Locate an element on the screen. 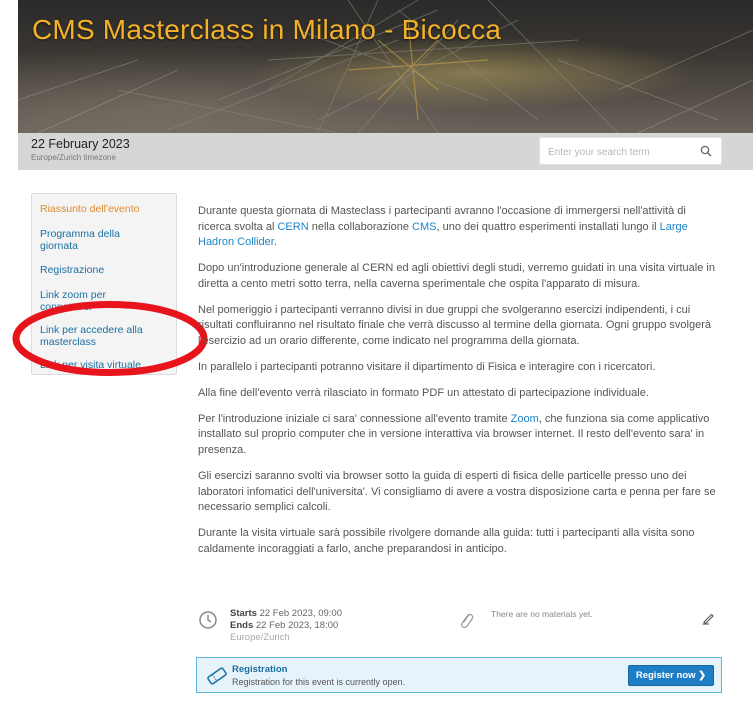 This screenshot has width=753, height=702. event-date: 22 February 2023 is located at coordinates (80, 144).